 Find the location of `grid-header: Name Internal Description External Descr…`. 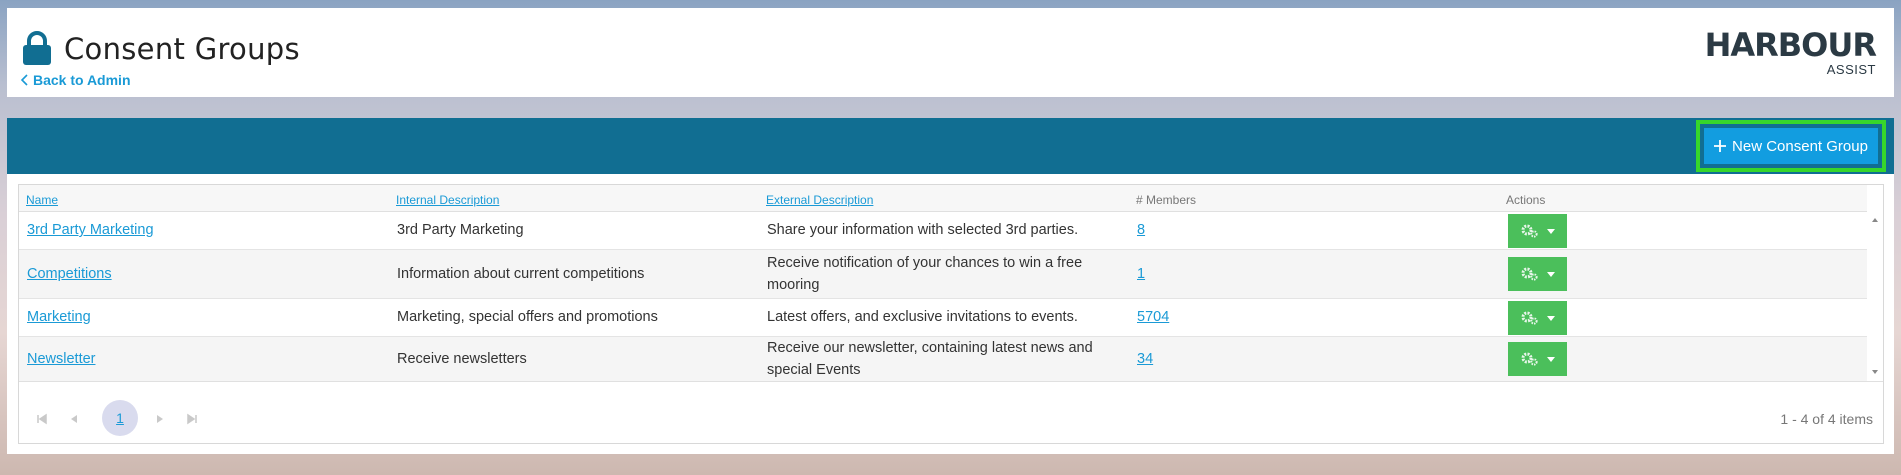

grid-header: Name Internal Description External Descr… is located at coordinates (943, 198).